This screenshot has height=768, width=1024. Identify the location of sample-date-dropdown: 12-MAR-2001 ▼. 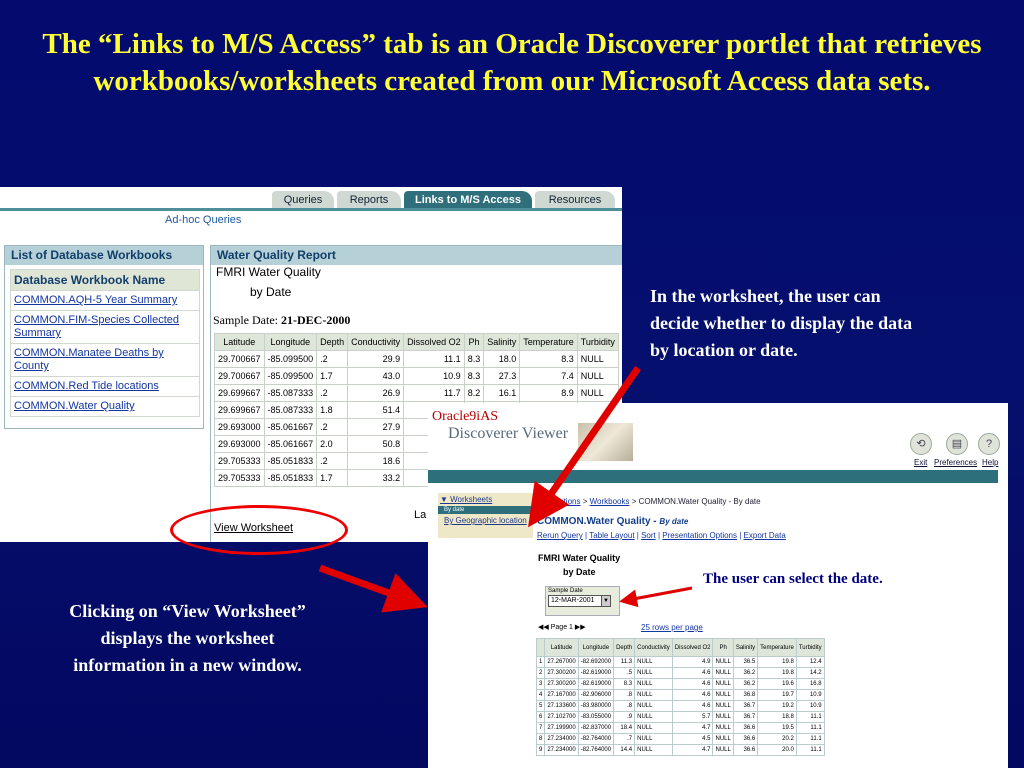
(579, 601).